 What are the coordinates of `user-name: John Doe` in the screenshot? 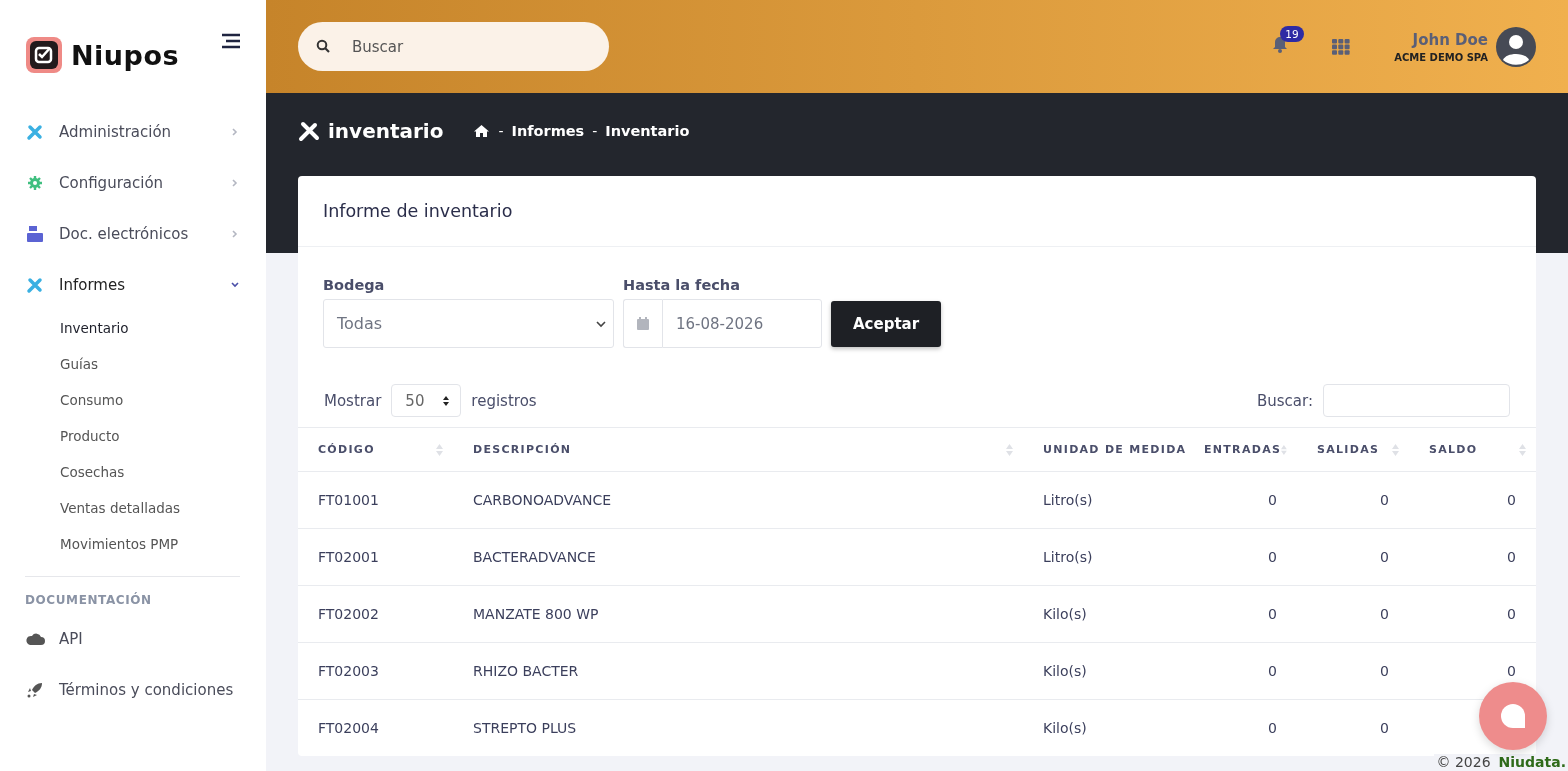 It's located at (1450, 39).